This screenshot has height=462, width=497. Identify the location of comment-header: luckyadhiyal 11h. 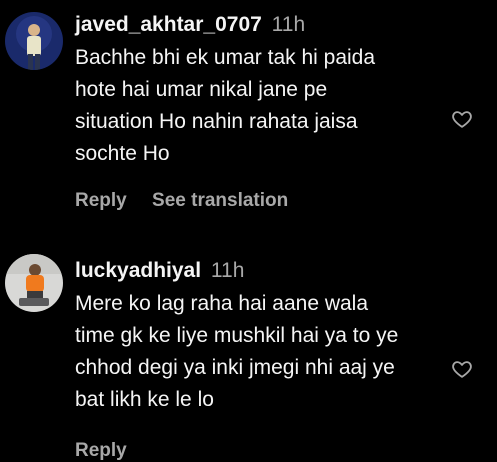
(271, 271).